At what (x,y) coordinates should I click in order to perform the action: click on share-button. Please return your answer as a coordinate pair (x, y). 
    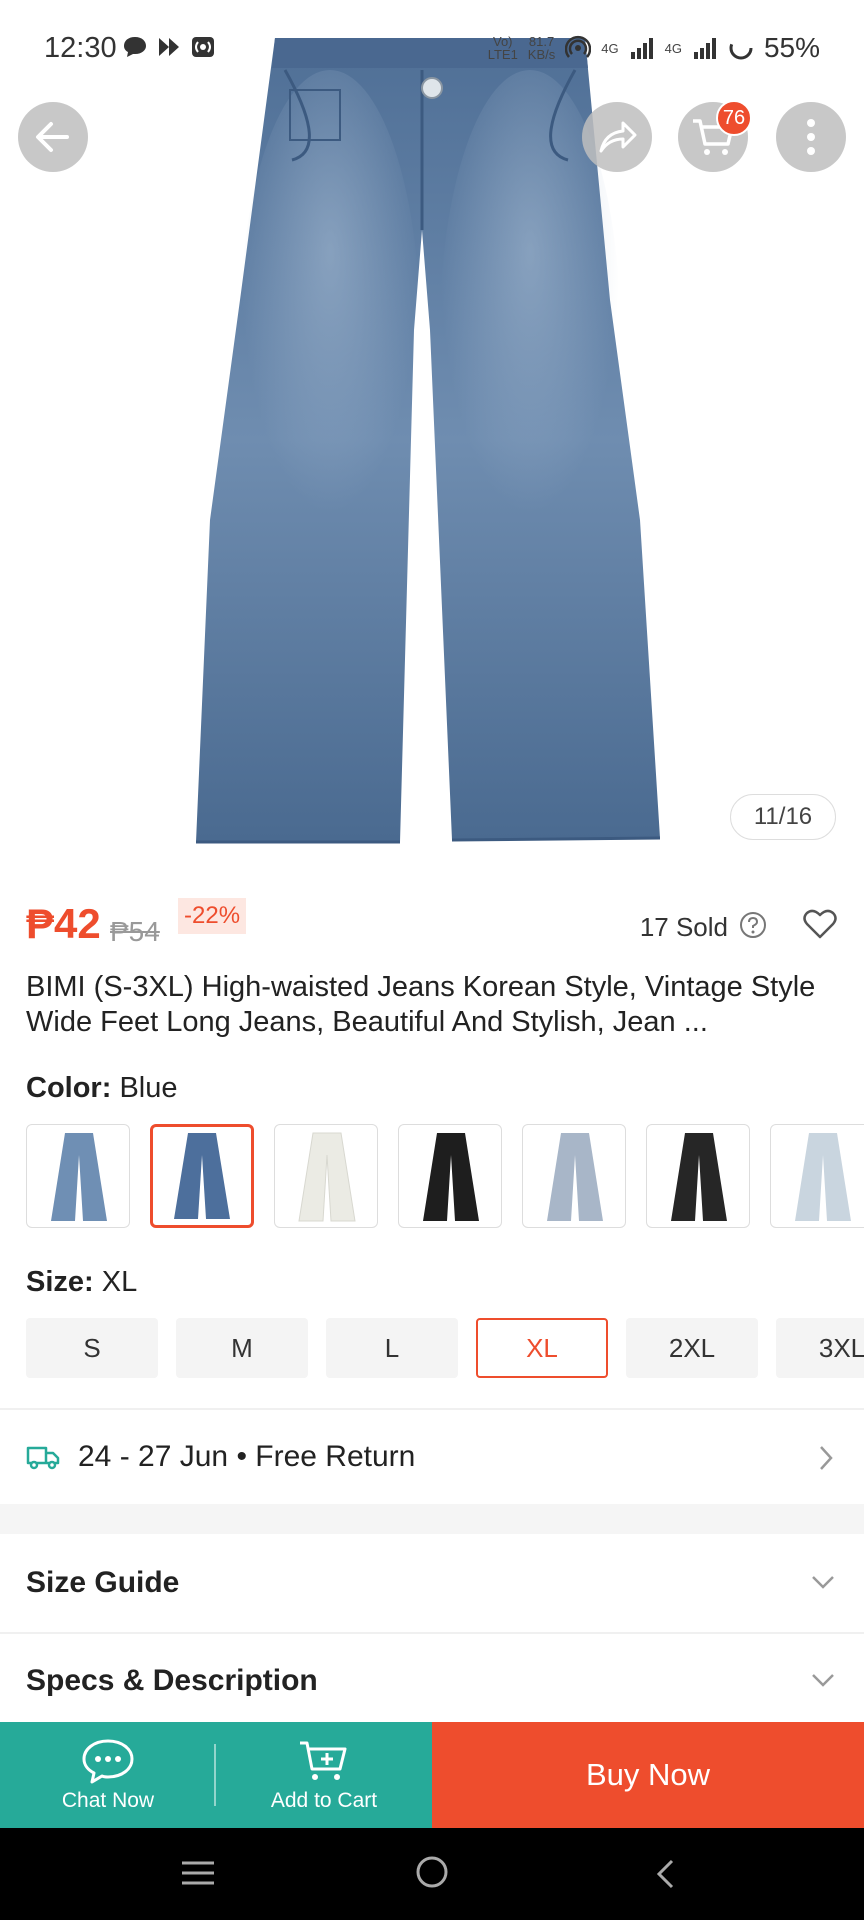
    Looking at the image, I should click on (617, 137).